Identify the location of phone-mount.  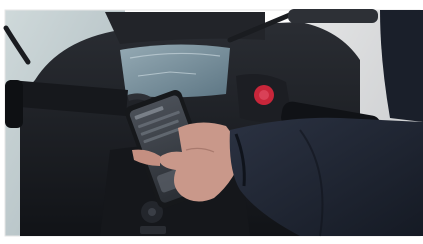
(139, 98).